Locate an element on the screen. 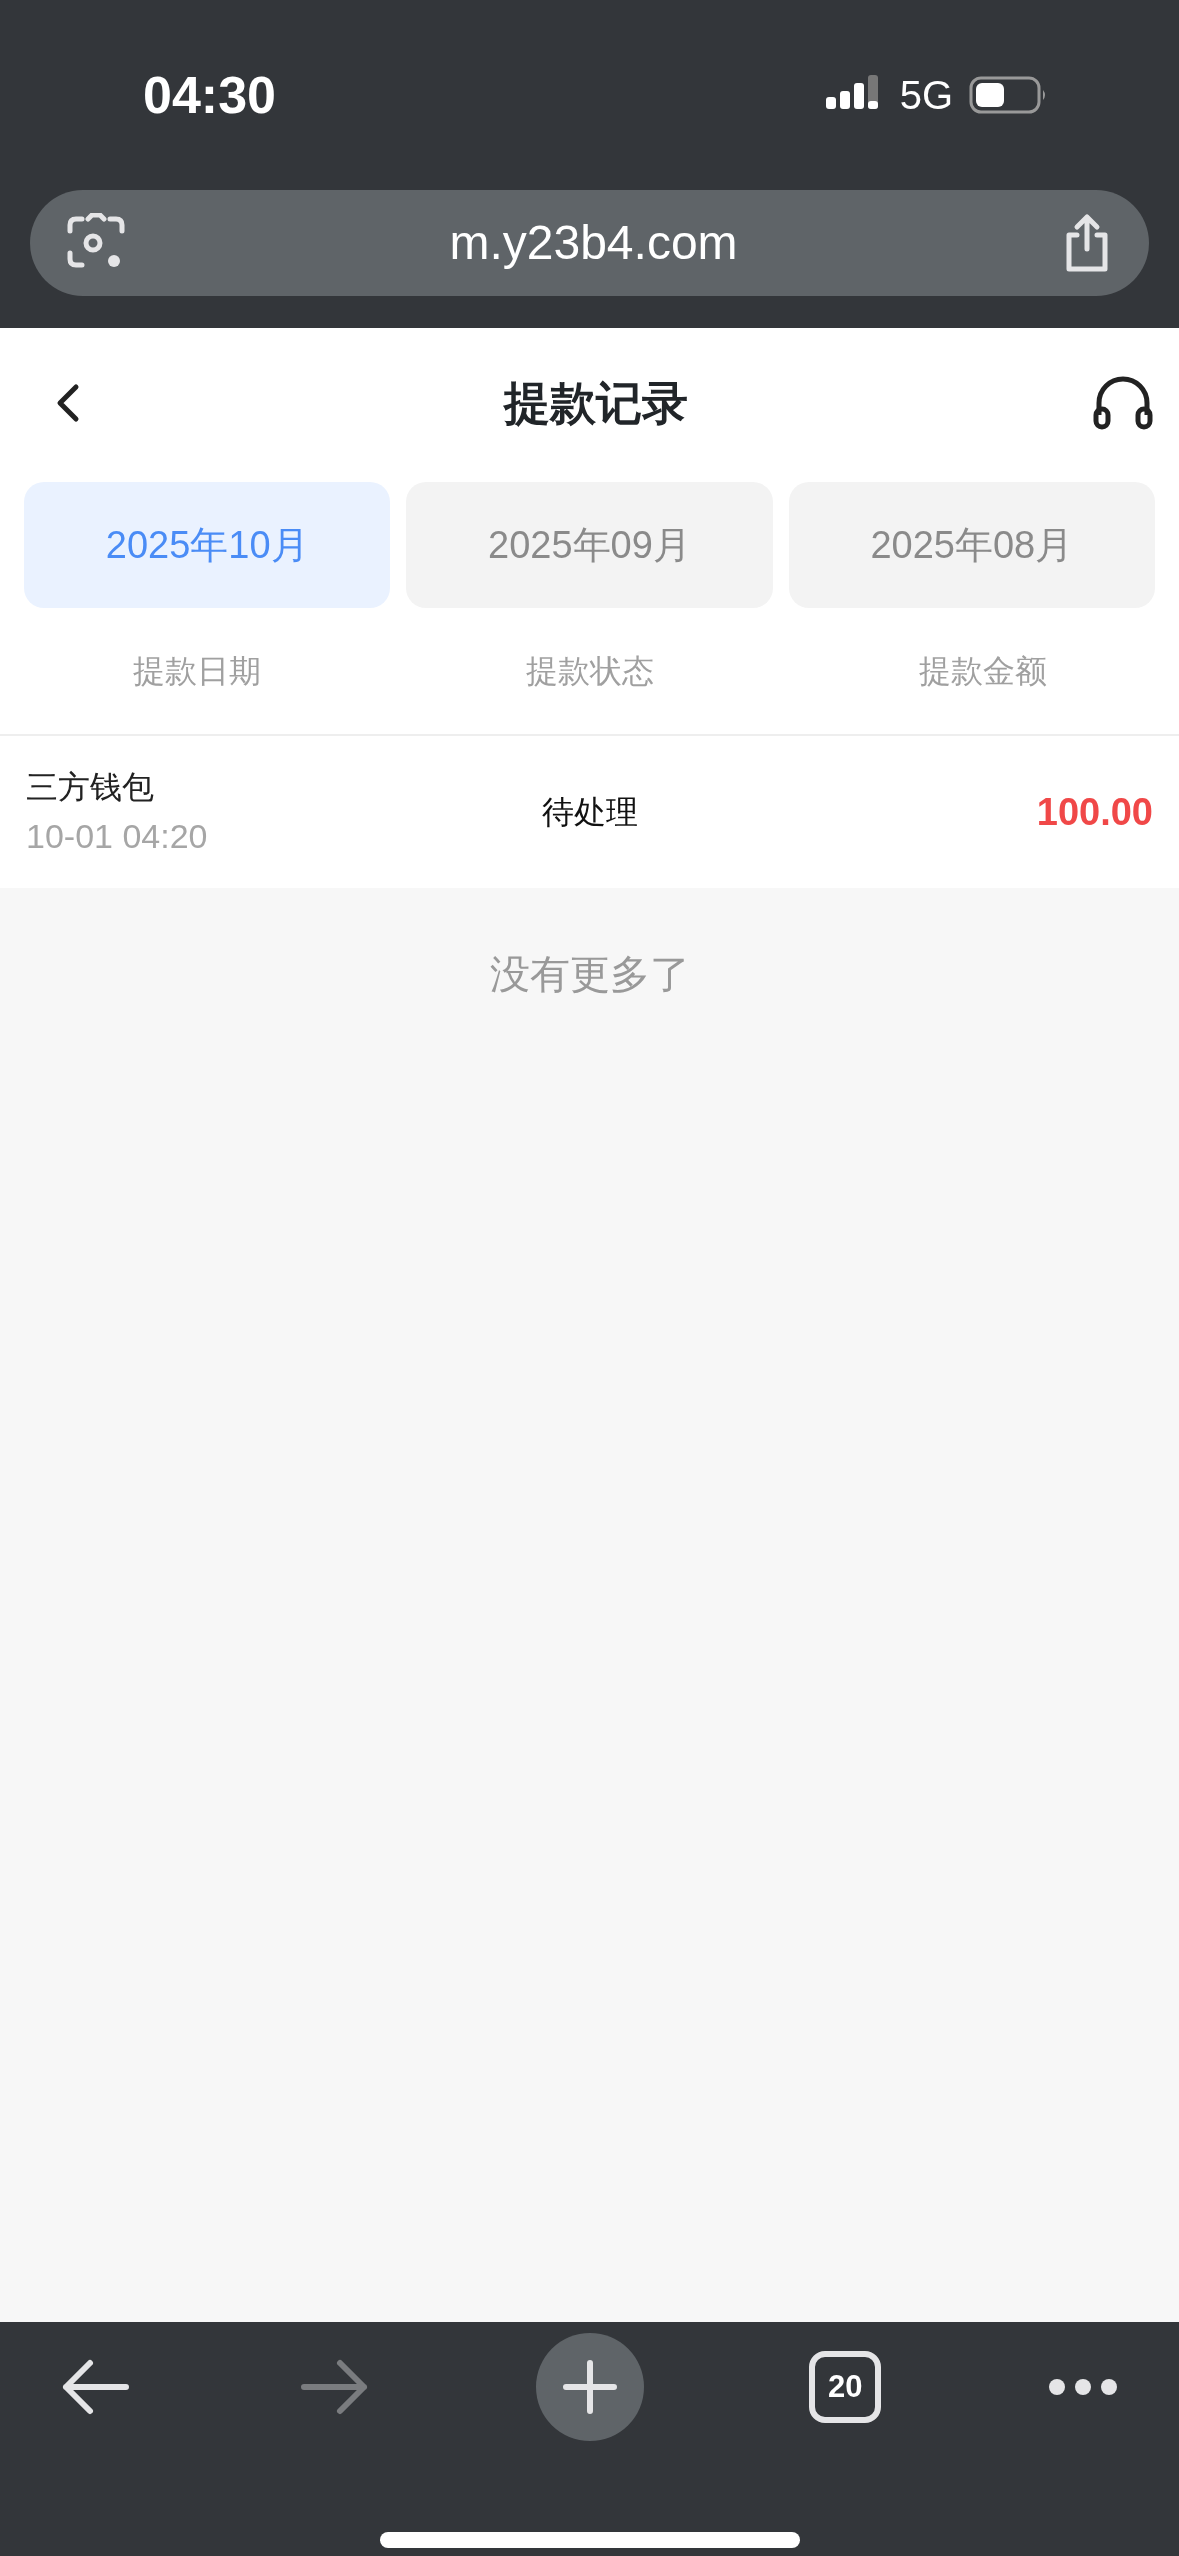  withdraw-status: 待处理 is located at coordinates (589, 812).